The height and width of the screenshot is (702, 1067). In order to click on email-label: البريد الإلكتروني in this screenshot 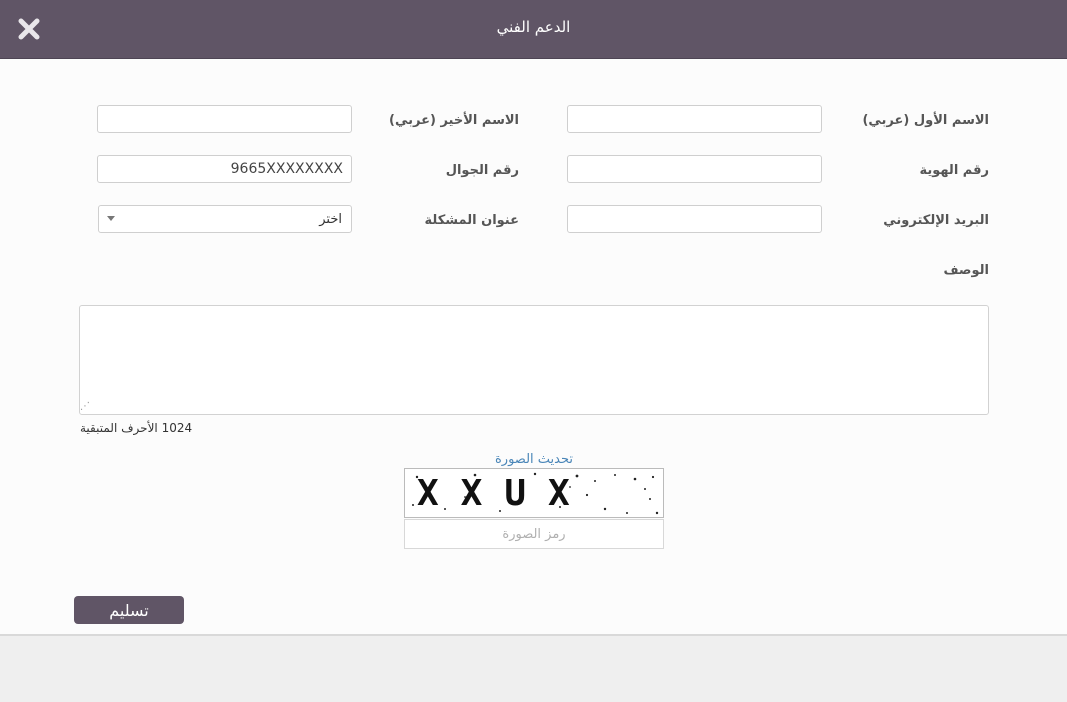, I will do `click(936, 220)`.